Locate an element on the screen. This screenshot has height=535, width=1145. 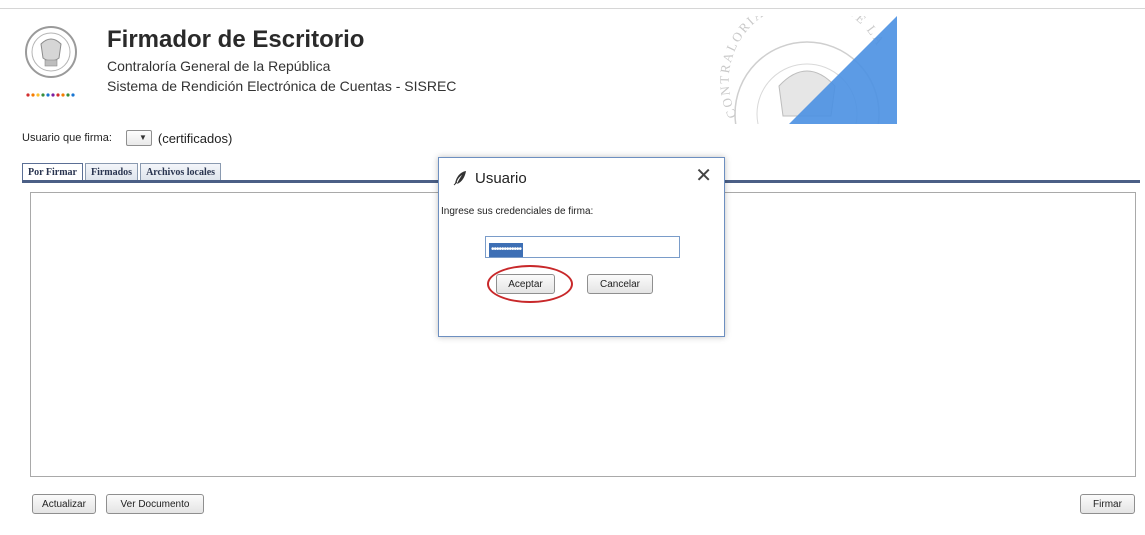
top-border is located at coordinates (572, 4).